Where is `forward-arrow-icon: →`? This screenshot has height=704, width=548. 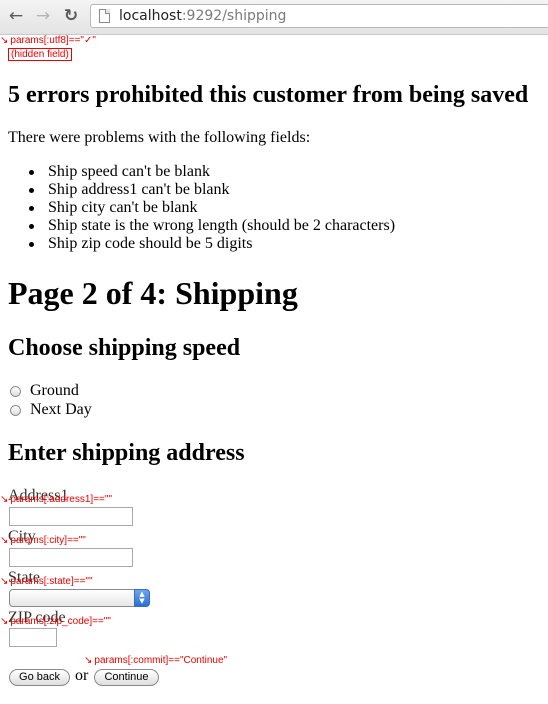
forward-arrow-icon: → is located at coordinates (43, 16).